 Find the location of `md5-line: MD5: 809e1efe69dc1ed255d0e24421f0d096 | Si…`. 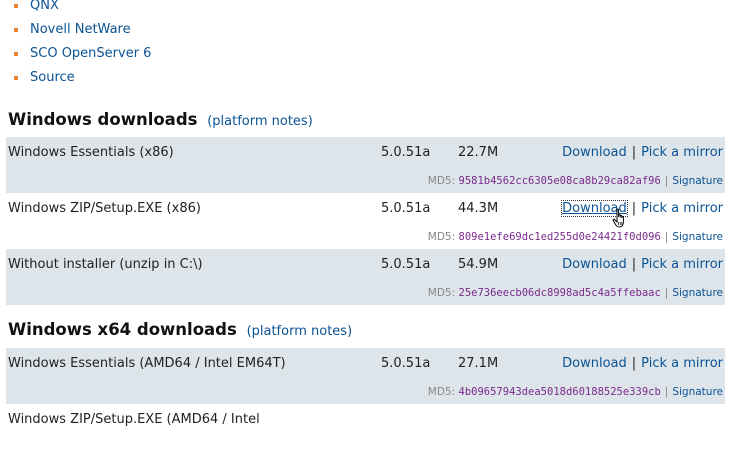

md5-line: MD5: 809e1efe69dc1ed255d0e24421f0d096 | Si… is located at coordinates (575, 237).